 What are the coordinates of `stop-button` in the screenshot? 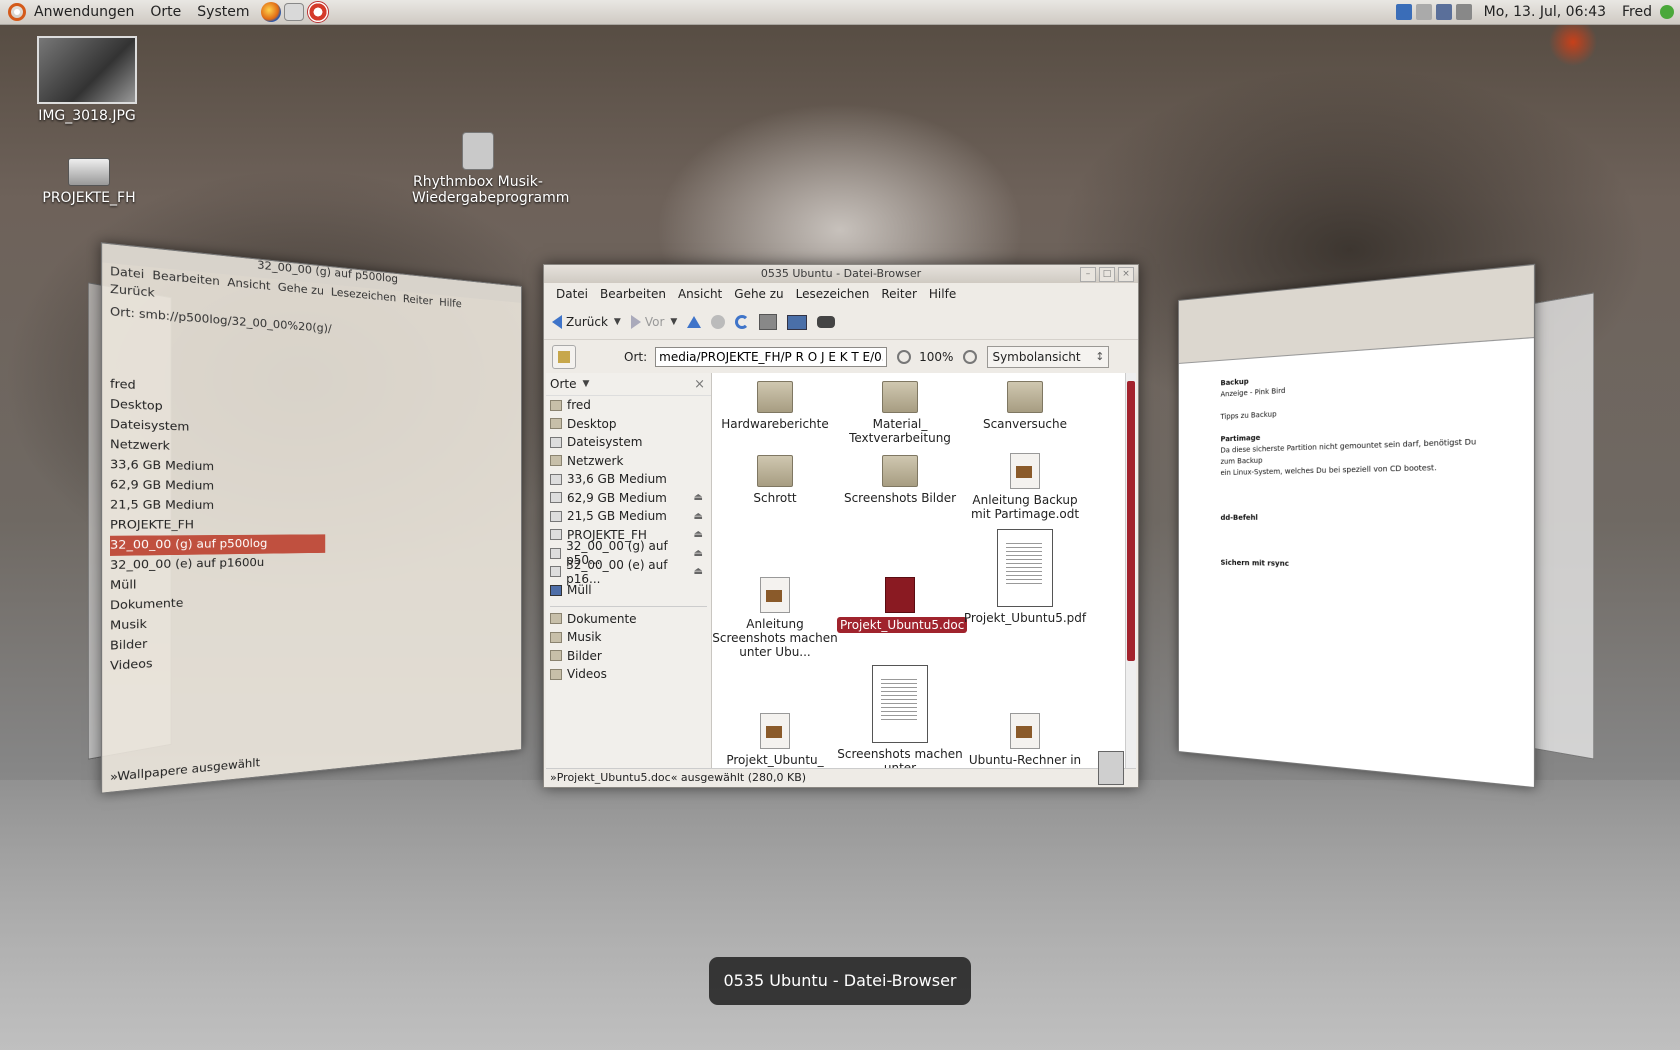 It's located at (718, 322).